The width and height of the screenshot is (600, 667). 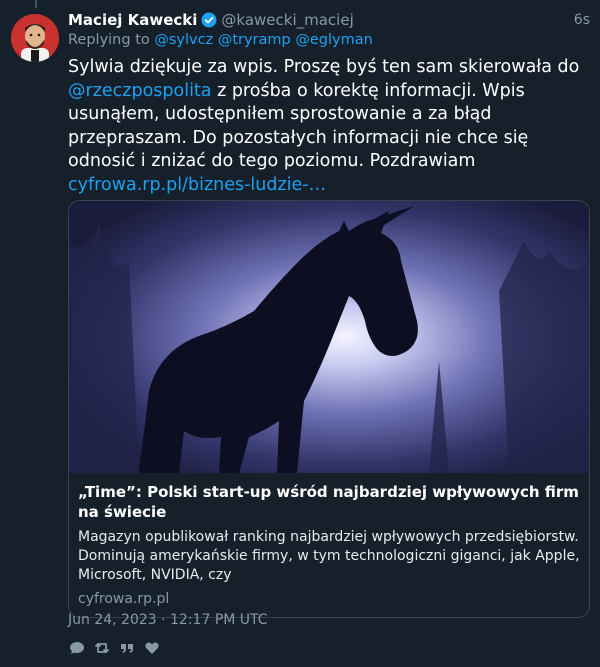 I want to click on author-handle: @kawecki_maciej, so click(x=287, y=20).